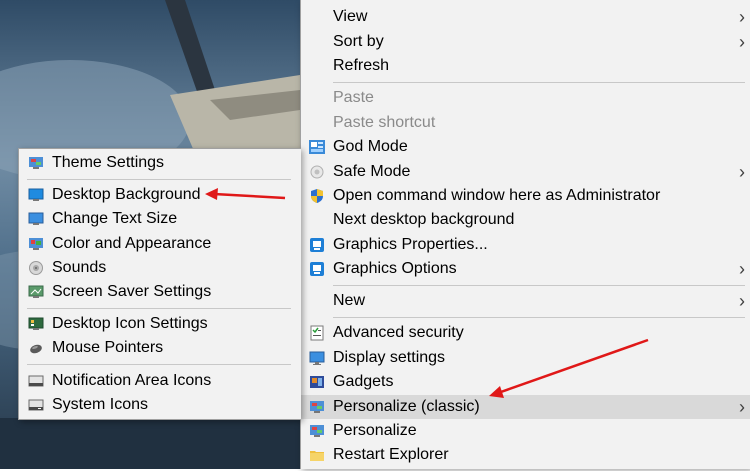  Describe the element at coordinates (375, 430) in the screenshot. I see `menu-item-personalize-label: Personalize` at that location.